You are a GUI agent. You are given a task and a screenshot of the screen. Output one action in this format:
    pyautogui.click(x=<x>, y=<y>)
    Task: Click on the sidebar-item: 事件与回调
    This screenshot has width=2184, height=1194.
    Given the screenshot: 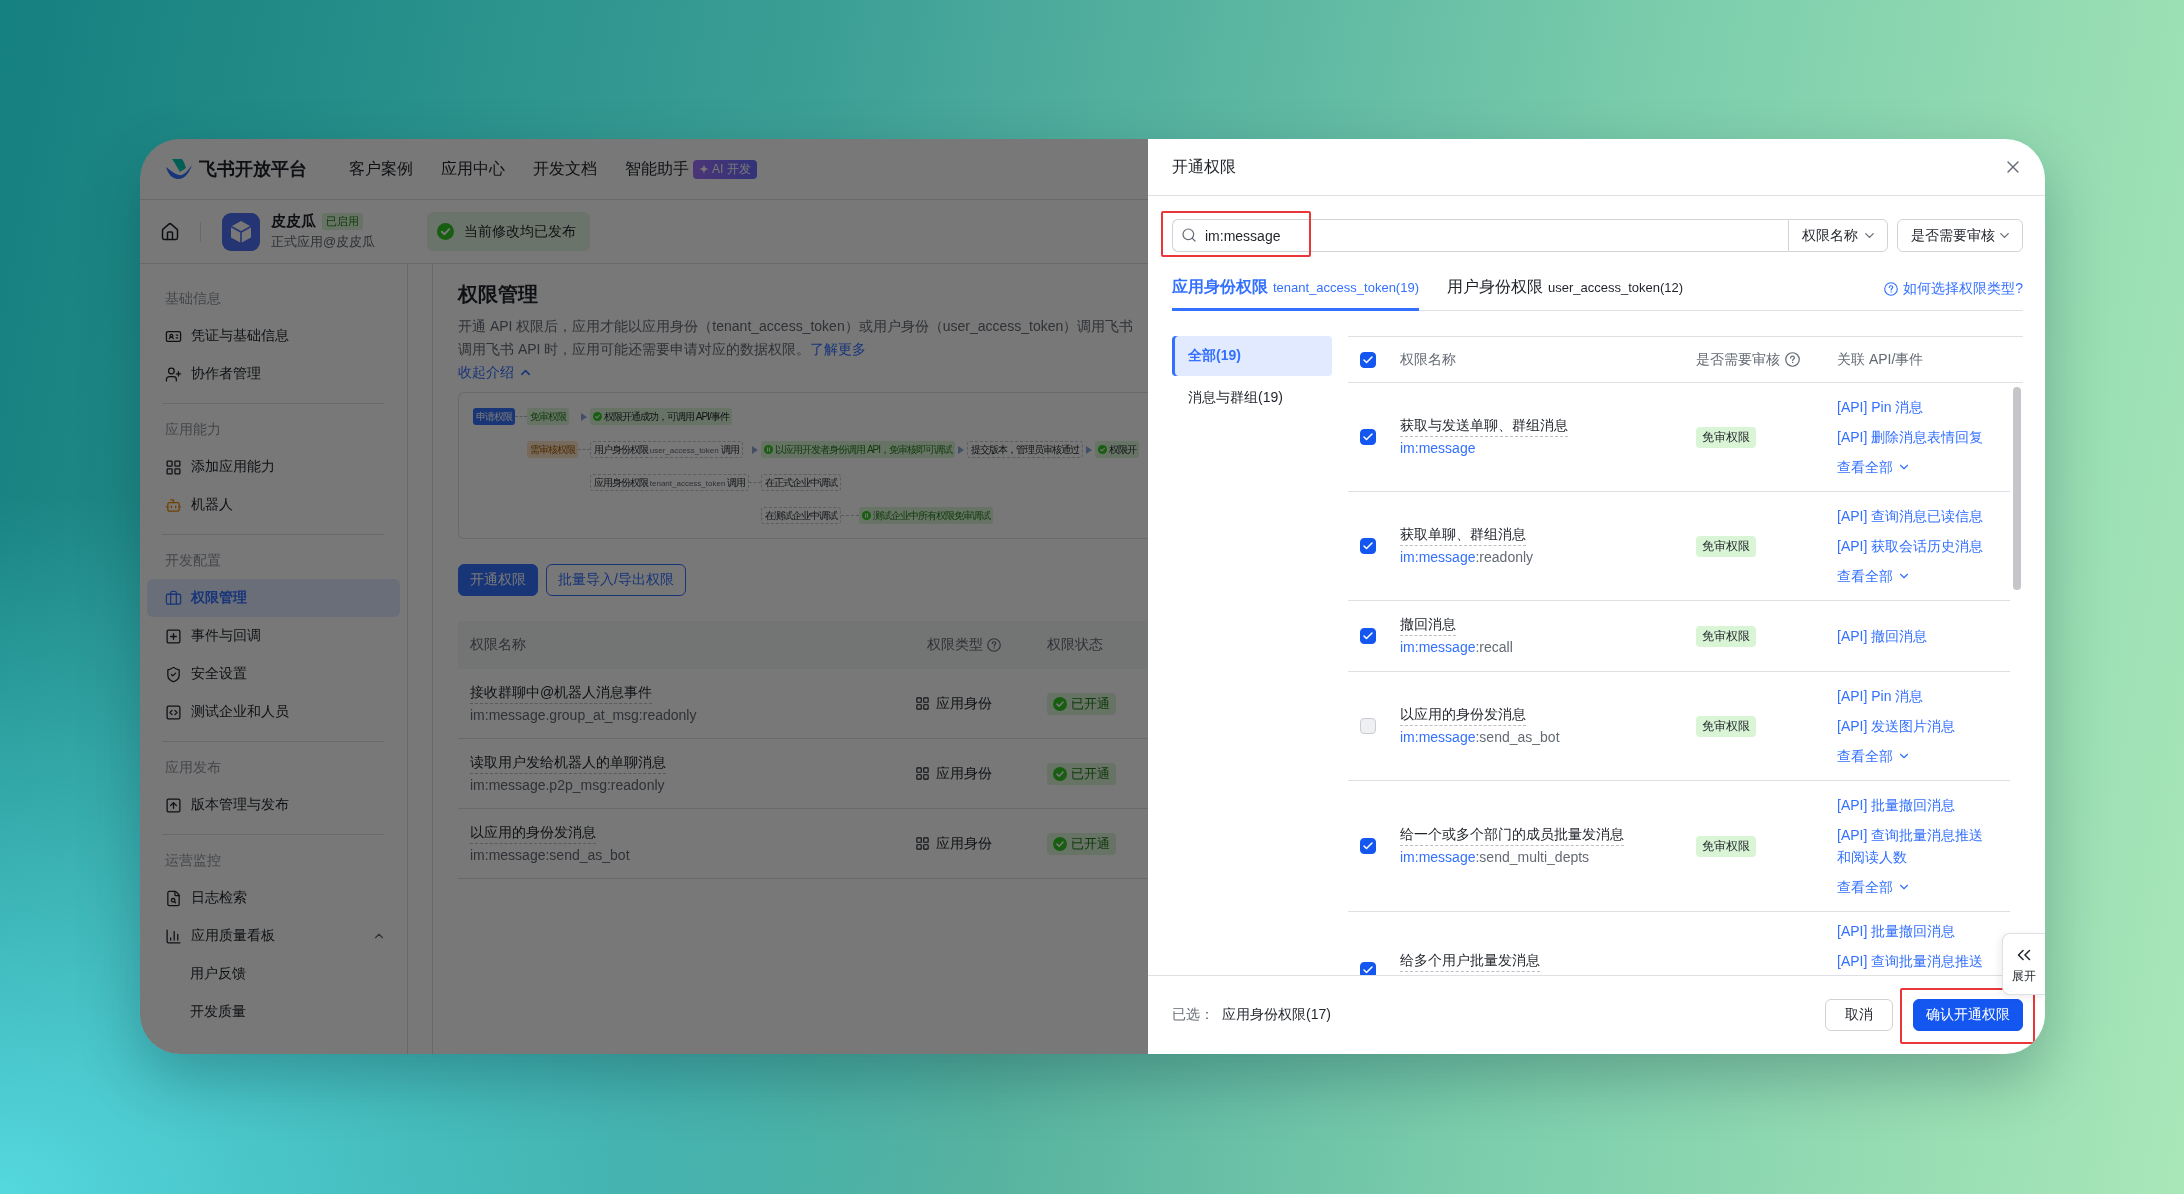 What is the action you would take?
    pyautogui.click(x=273, y=636)
    